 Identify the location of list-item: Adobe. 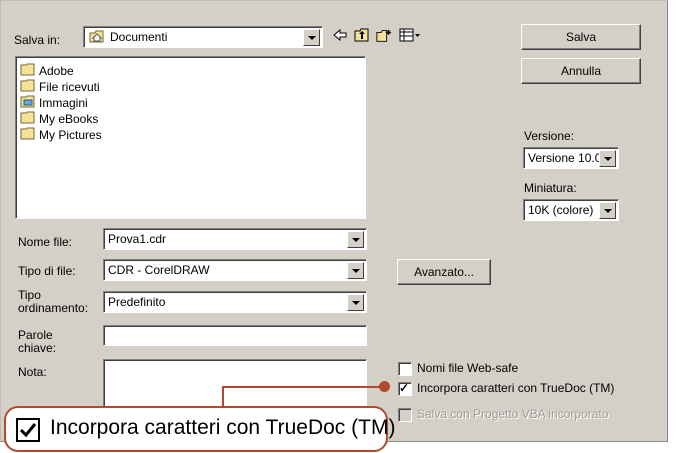
(47, 71).